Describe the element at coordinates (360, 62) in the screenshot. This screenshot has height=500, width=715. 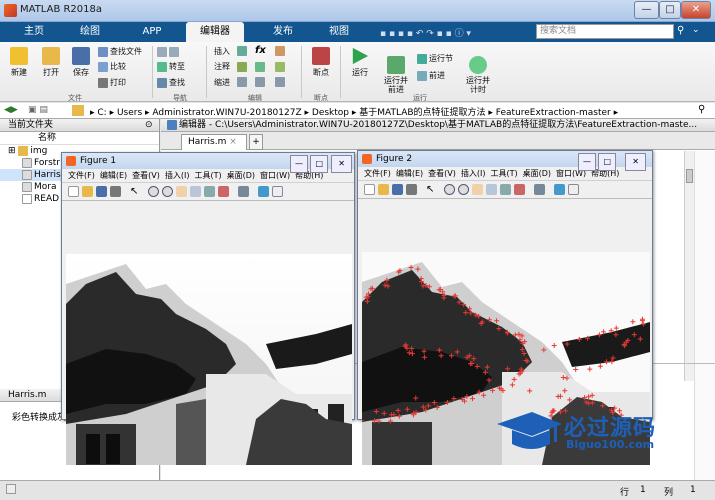
I see `run-button: 运行` at that location.